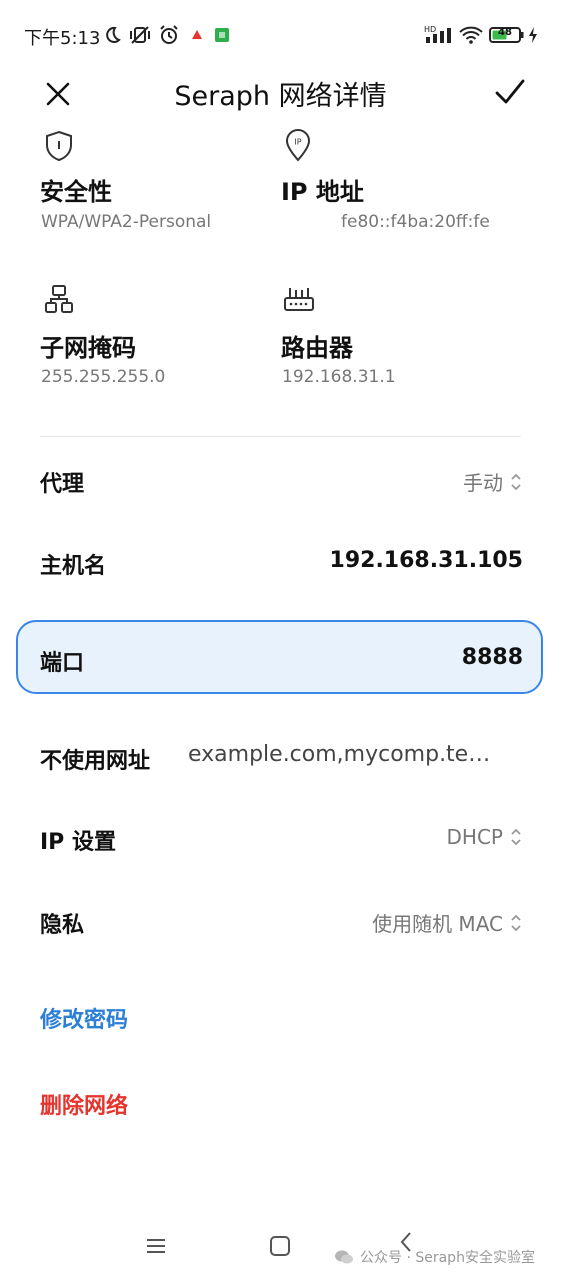 The height and width of the screenshot is (1280, 561). Describe the element at coordinates (59, 146) in the screenshot. I see `shield-icon` at that location.